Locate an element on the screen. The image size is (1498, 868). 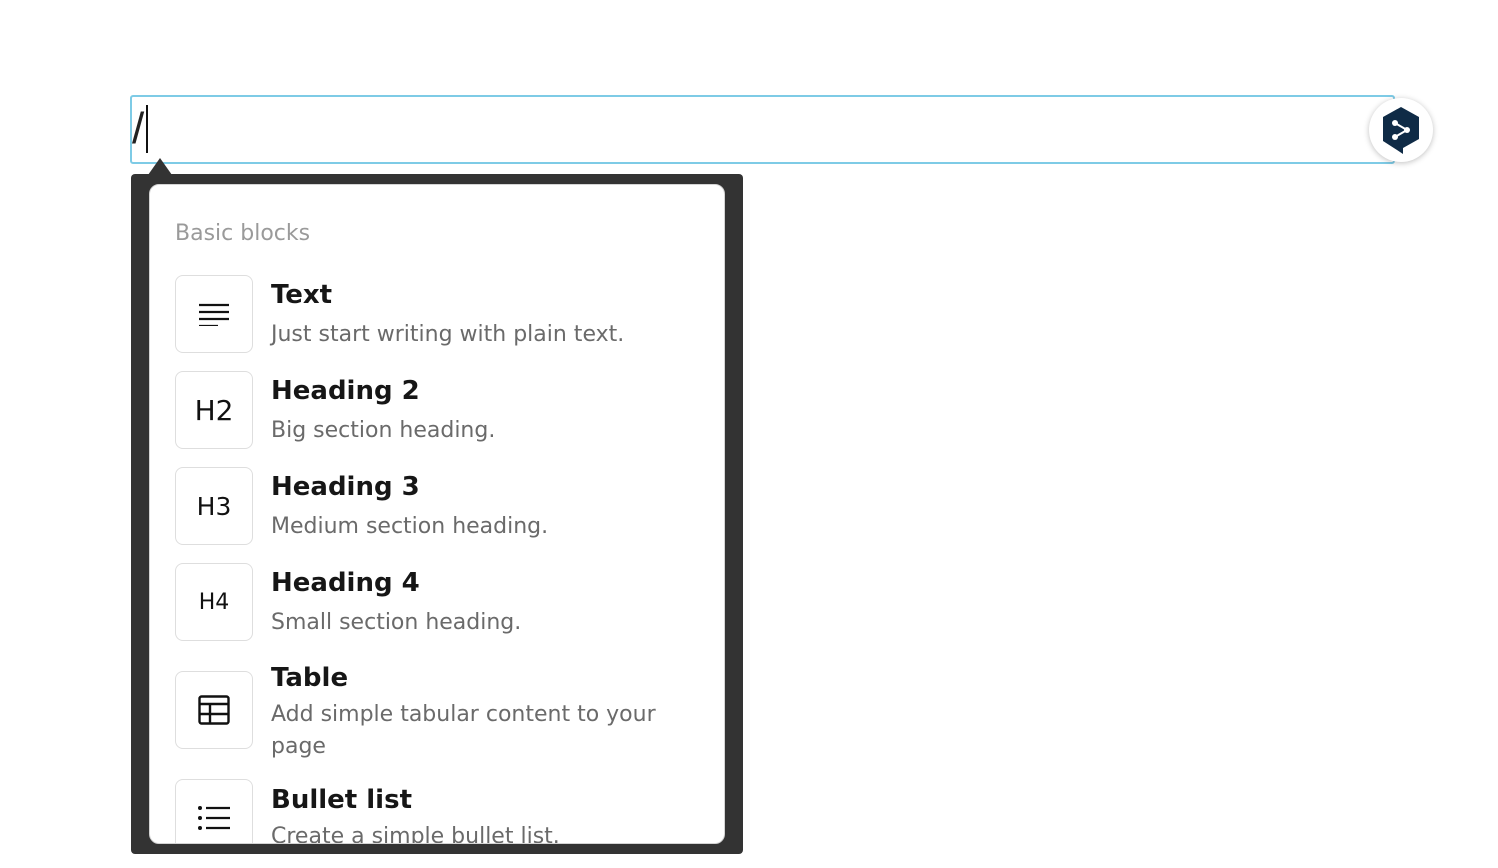
heading-4-icon: H4 is located at coordinates (214, 602).